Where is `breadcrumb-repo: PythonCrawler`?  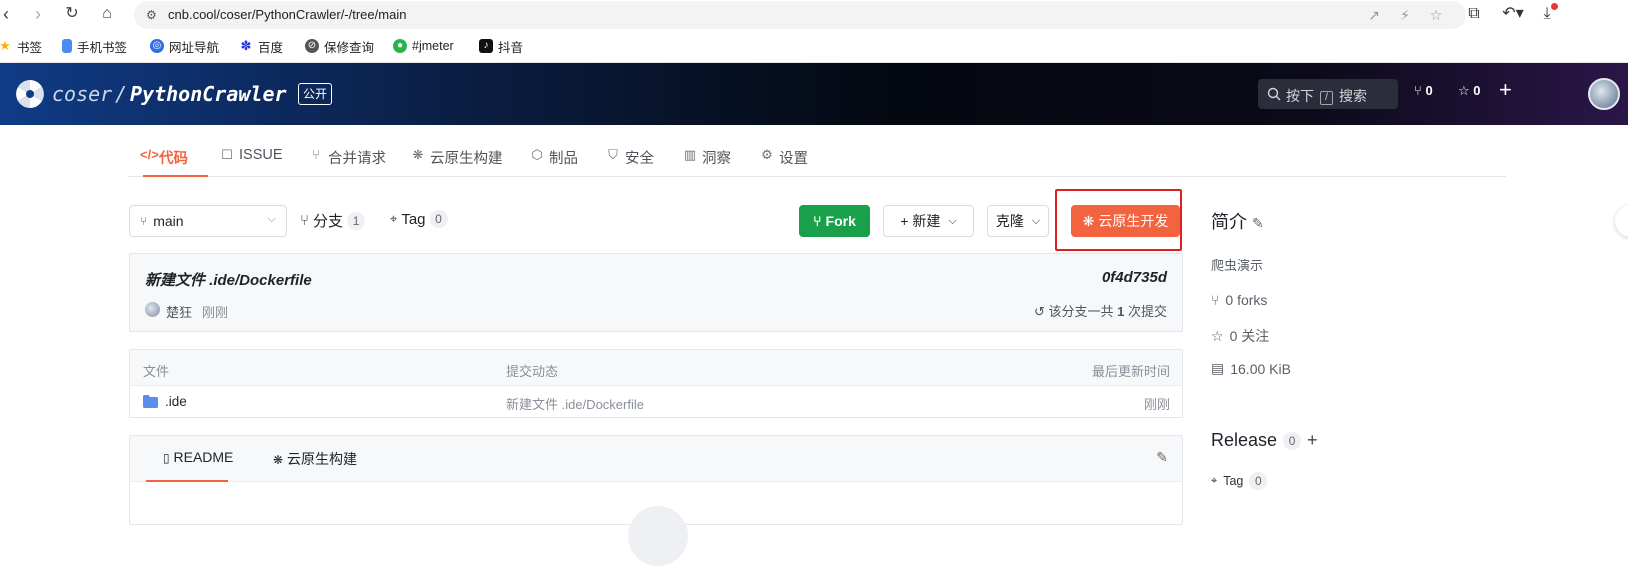
breadcrumb-repo: PythonCrawler is located at coordinates (208, 94).